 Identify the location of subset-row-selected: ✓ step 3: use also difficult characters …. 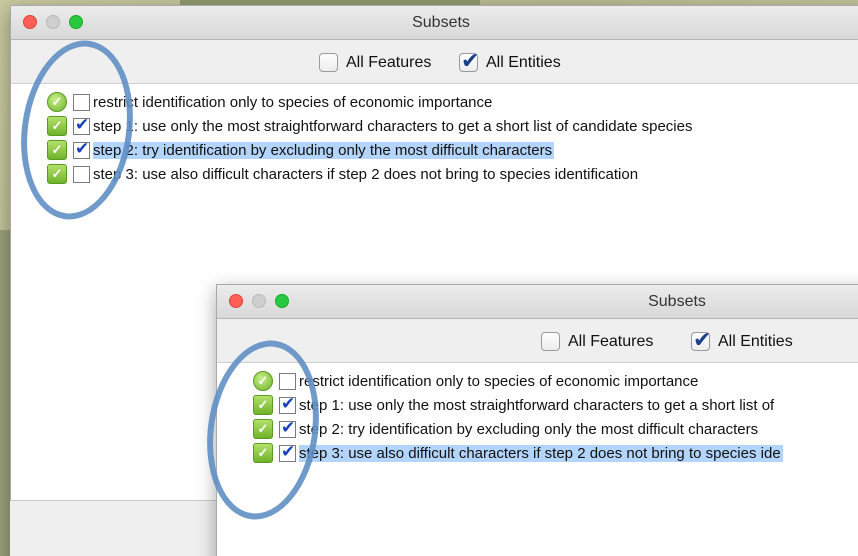
(537, 453).